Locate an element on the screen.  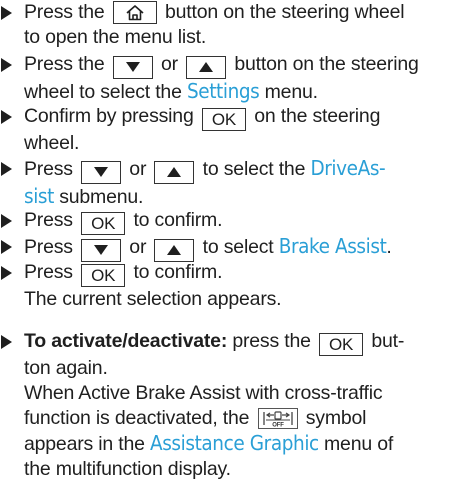
step-6: Press or to select Brake Assist. is located at coordinates (231, 248).